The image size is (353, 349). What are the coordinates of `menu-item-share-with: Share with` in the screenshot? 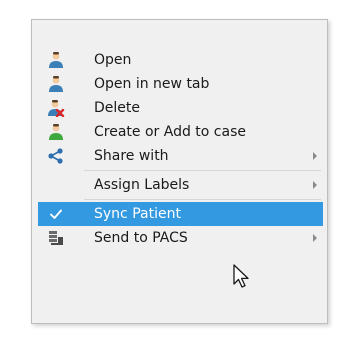 It's located at (180, 156).